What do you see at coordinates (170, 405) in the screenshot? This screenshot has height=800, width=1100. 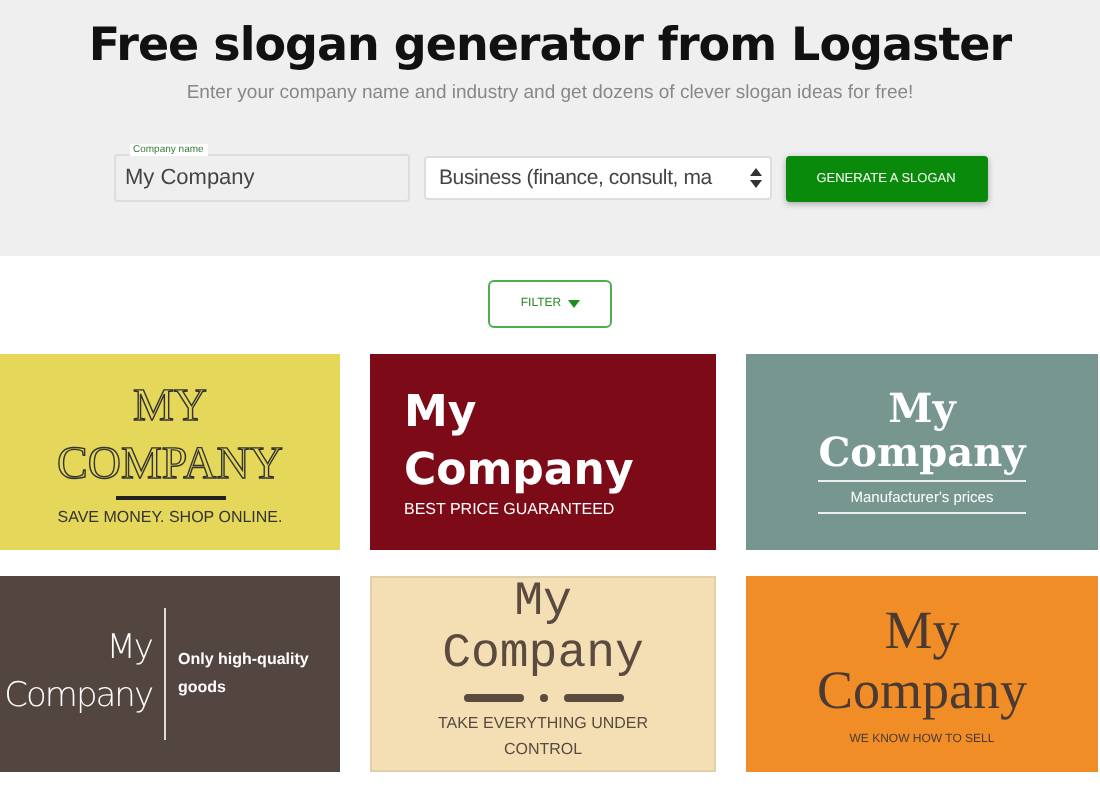 I see `company-name: MY` at bounding box center [170, 405].